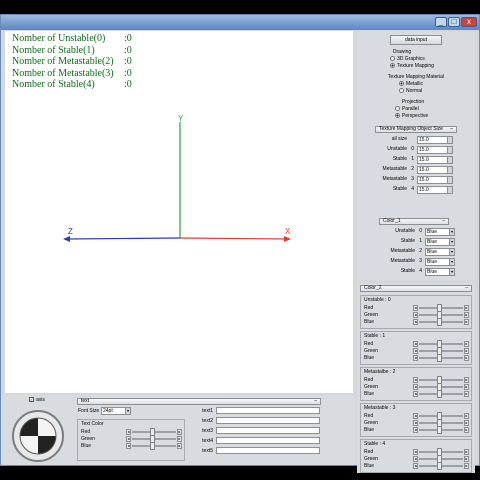 The height and width of the screenshot is (480, 480). What do you see at coordinates (435, 140) in the screenshot?
I see `size-all-spinner: 15.0` at bounding box center [435, 140].